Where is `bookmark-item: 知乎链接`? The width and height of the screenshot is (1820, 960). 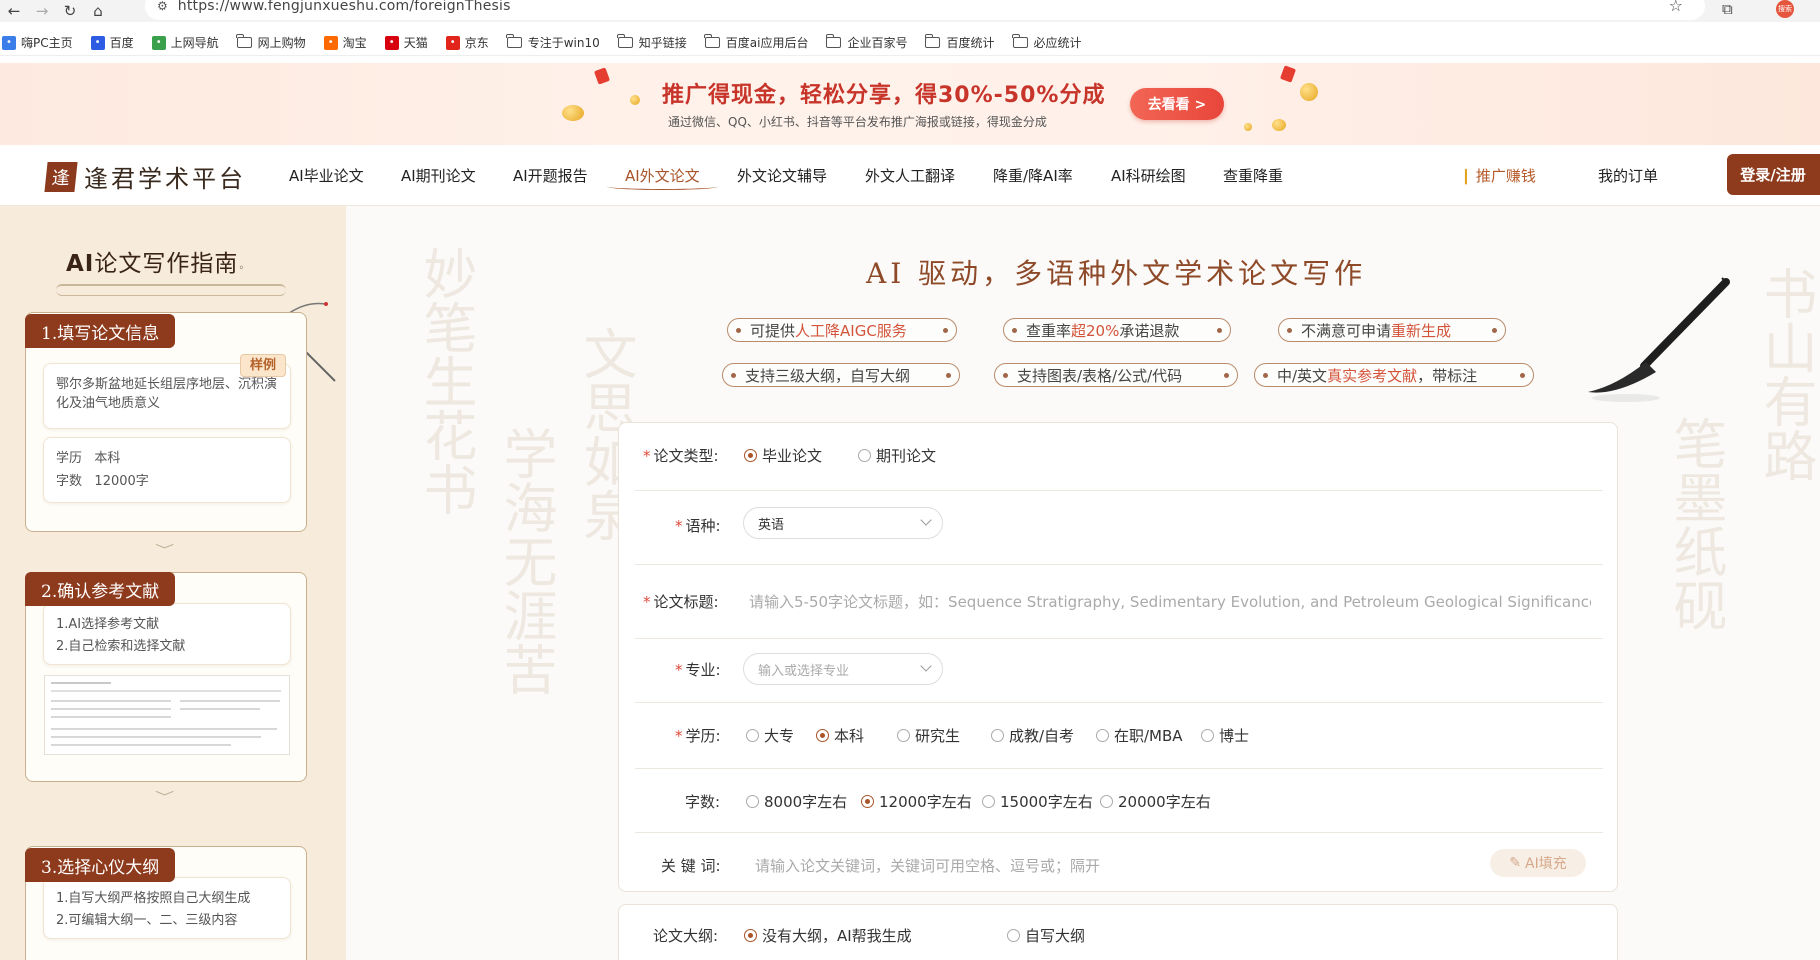
bookmark-item: 知乎链接 is located at coordinates (652, 42).